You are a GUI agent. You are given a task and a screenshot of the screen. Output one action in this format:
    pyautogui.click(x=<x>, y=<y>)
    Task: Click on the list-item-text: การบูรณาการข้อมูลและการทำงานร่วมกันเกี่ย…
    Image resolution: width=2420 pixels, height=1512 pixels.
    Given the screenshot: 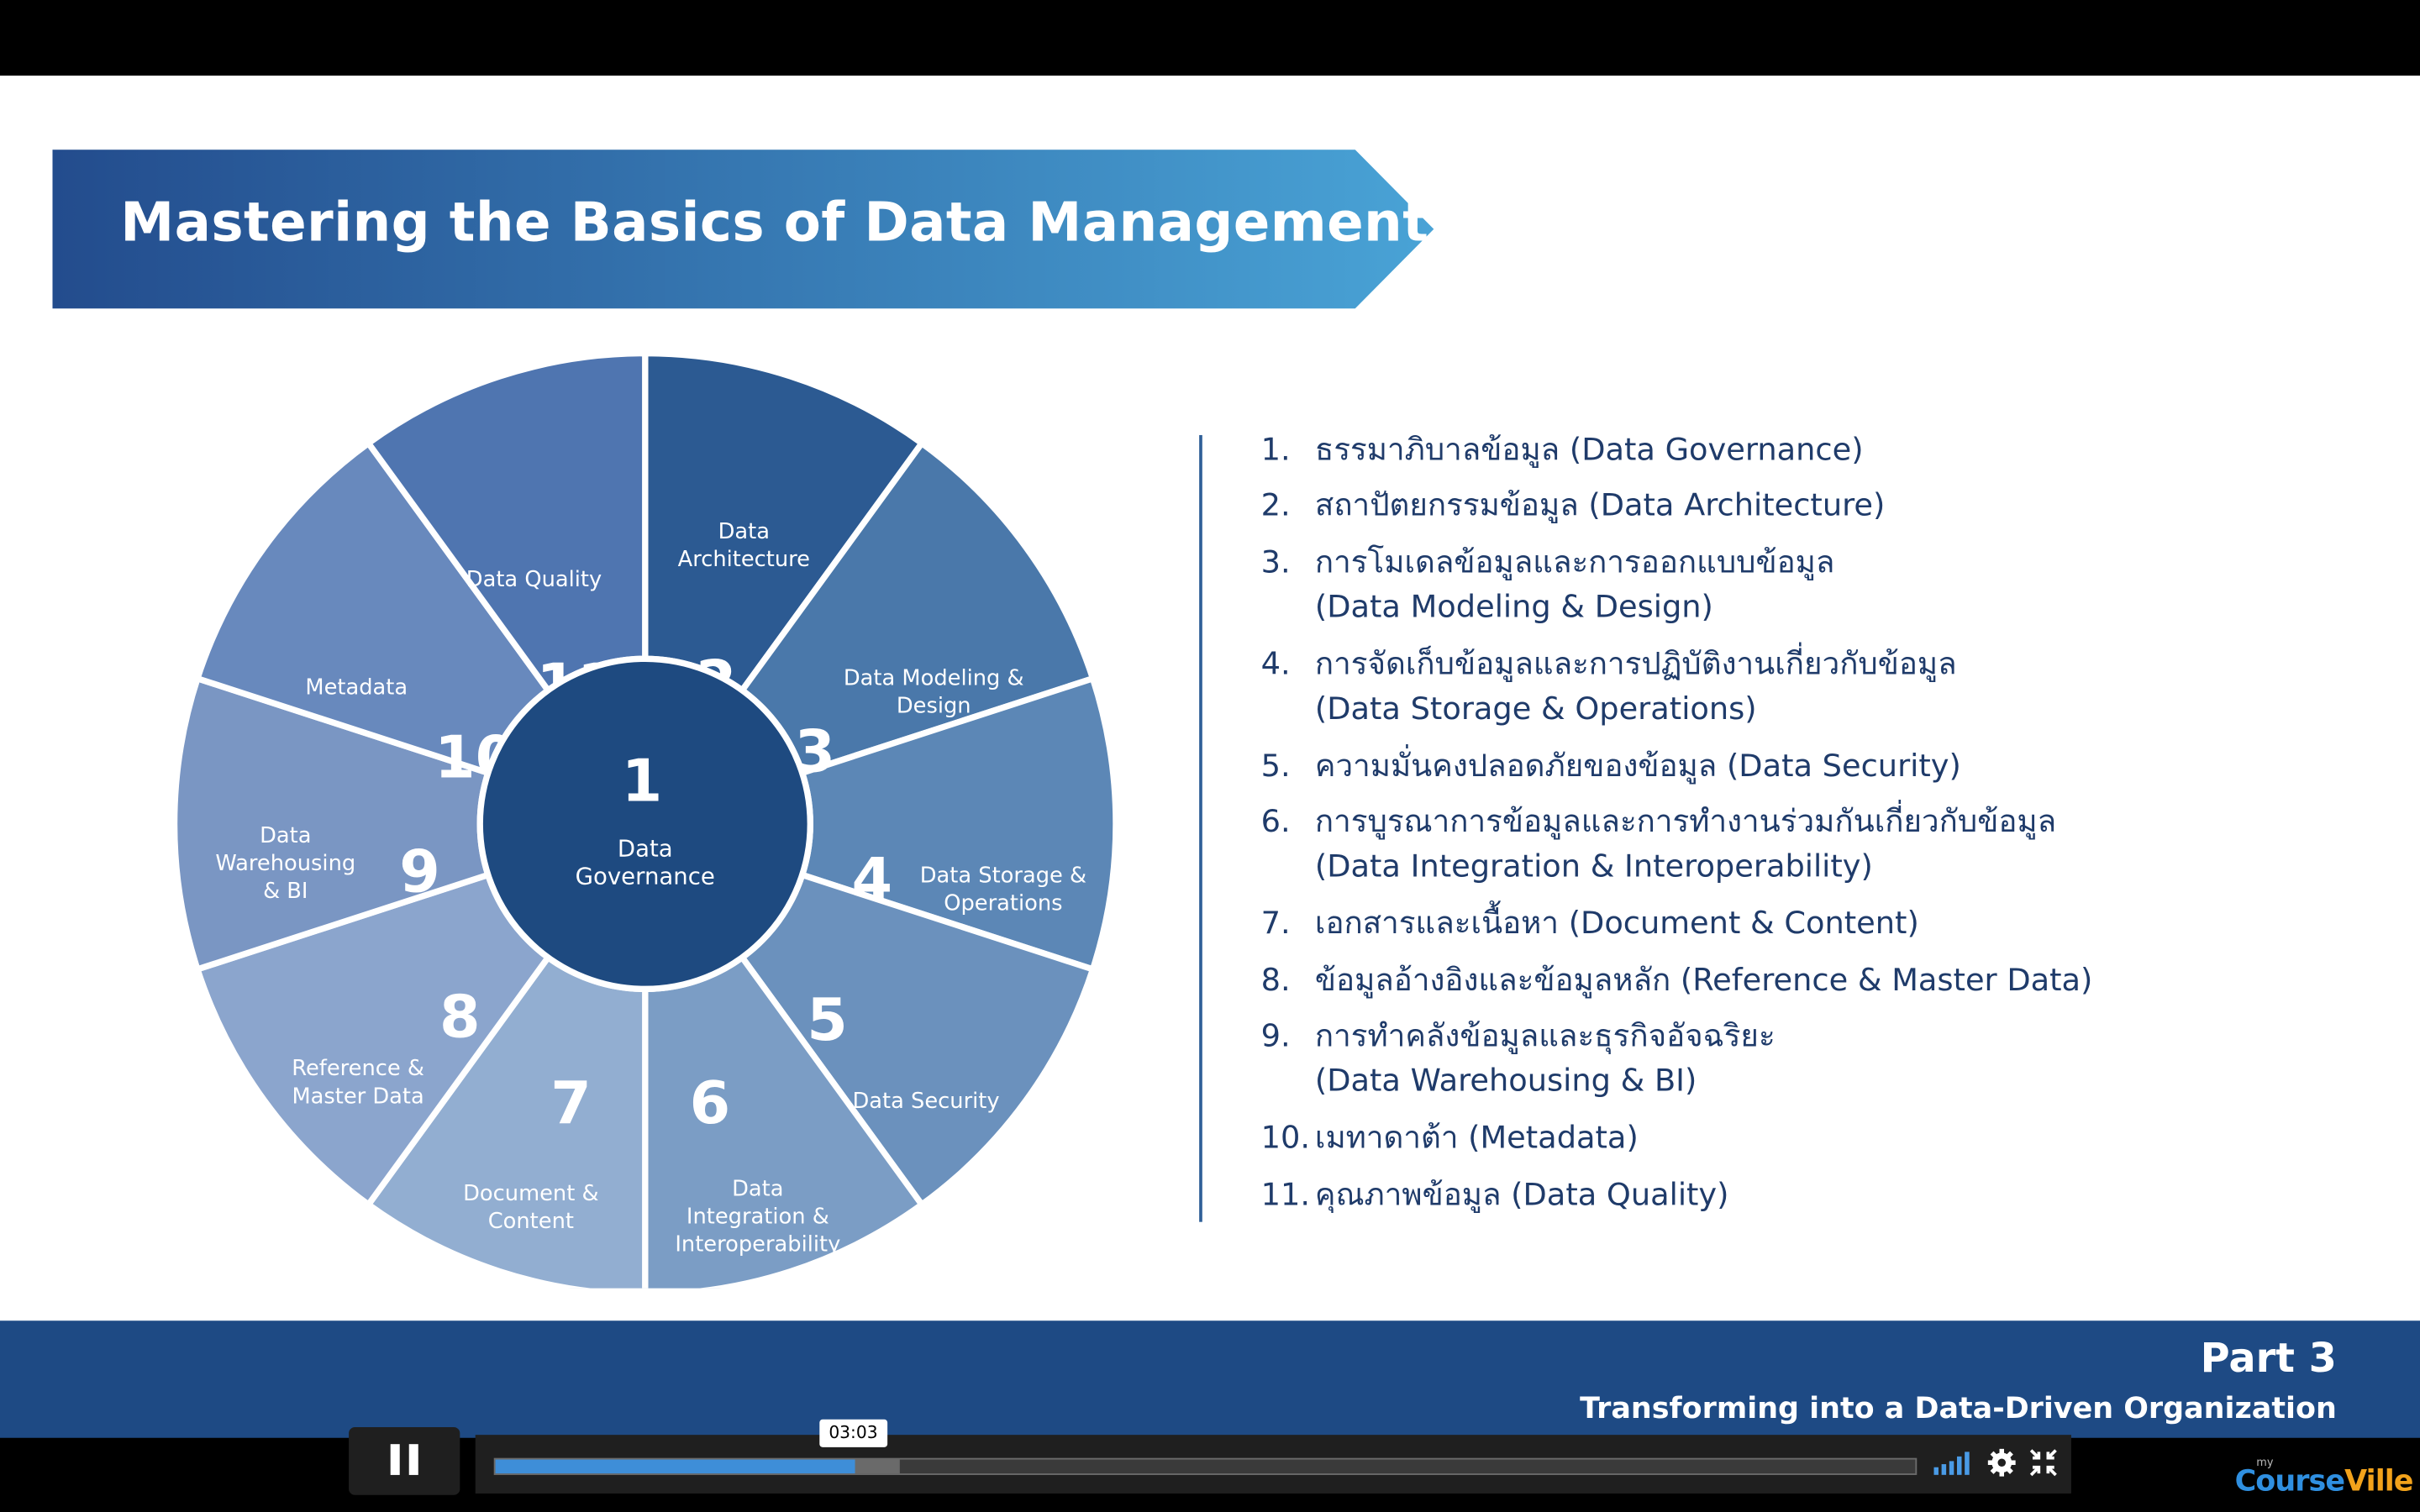 What is the action you would take?
    pyautogui.click(x=1685, y=821)
    